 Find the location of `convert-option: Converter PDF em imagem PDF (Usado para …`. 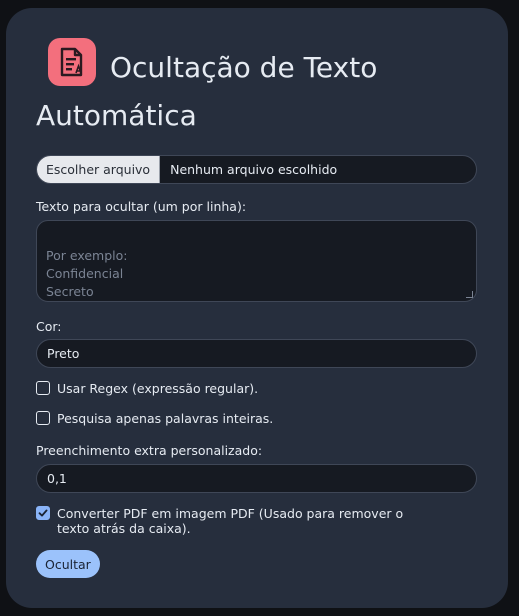

convert-option: Converter PDF em imagem PDF (Usado para … is located at coordinates (236, 521).